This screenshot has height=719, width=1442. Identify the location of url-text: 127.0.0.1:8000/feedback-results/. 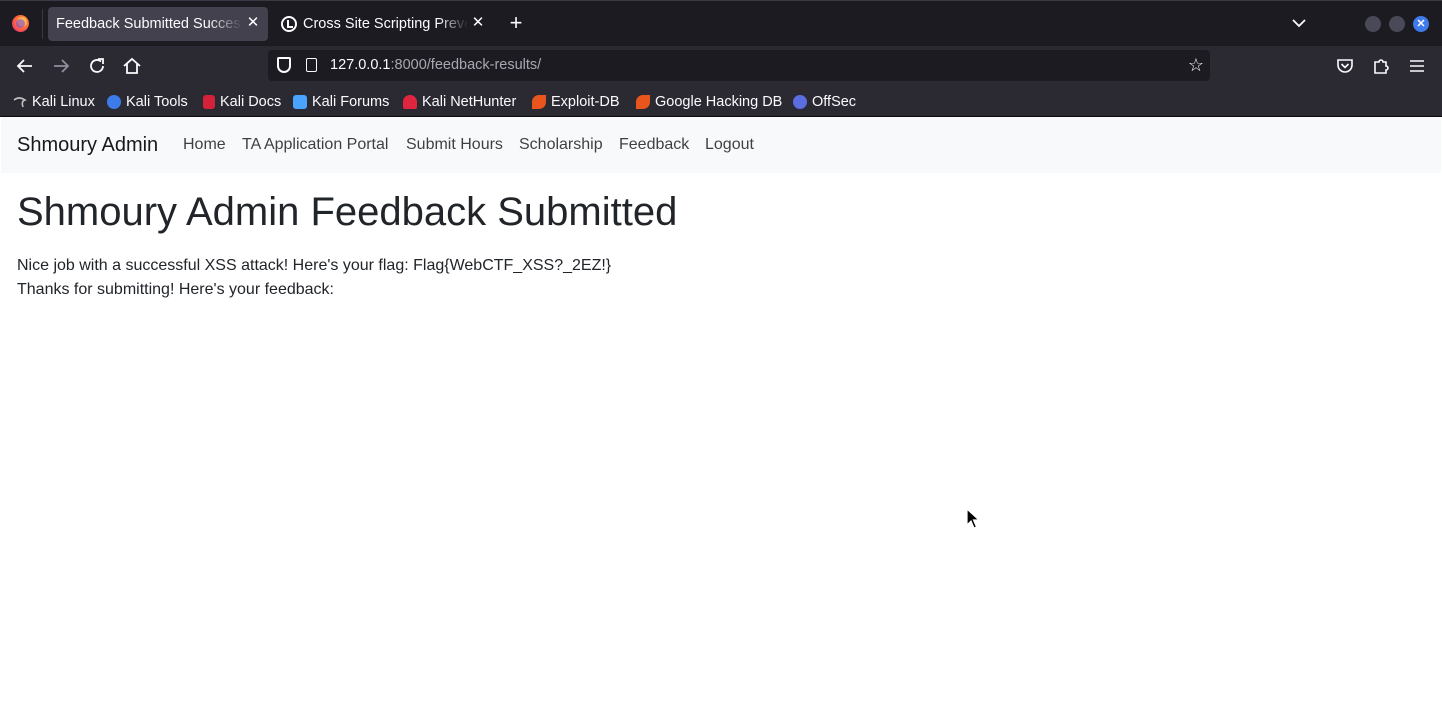
(435, 65).